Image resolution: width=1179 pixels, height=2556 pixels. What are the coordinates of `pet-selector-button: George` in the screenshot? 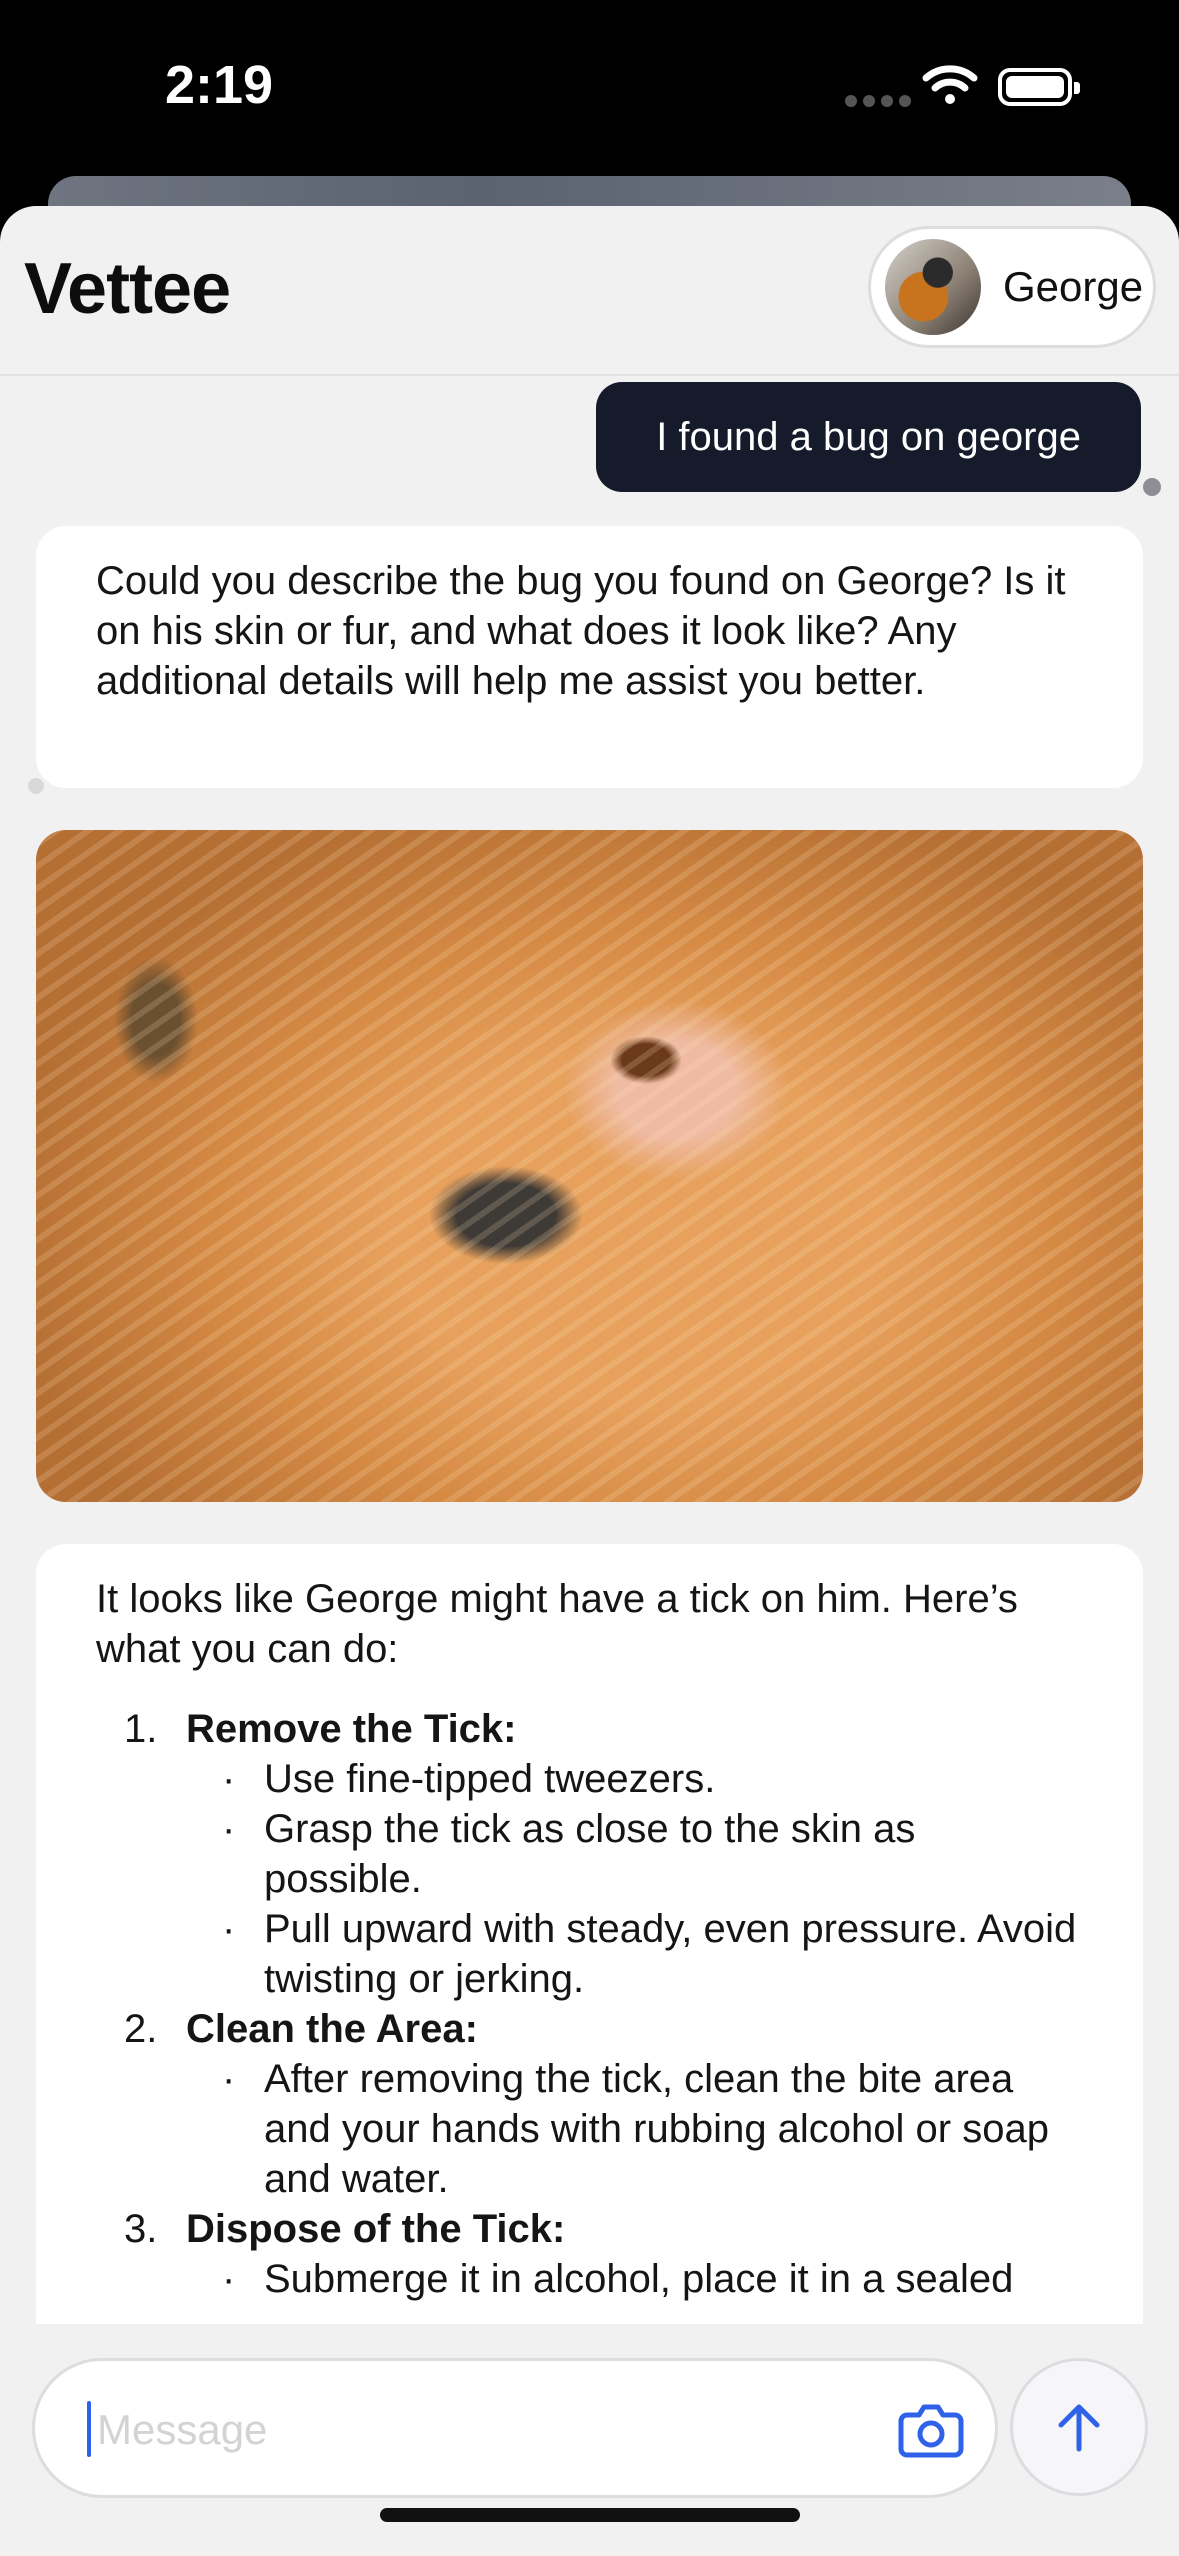 It's located at (1012, 287).